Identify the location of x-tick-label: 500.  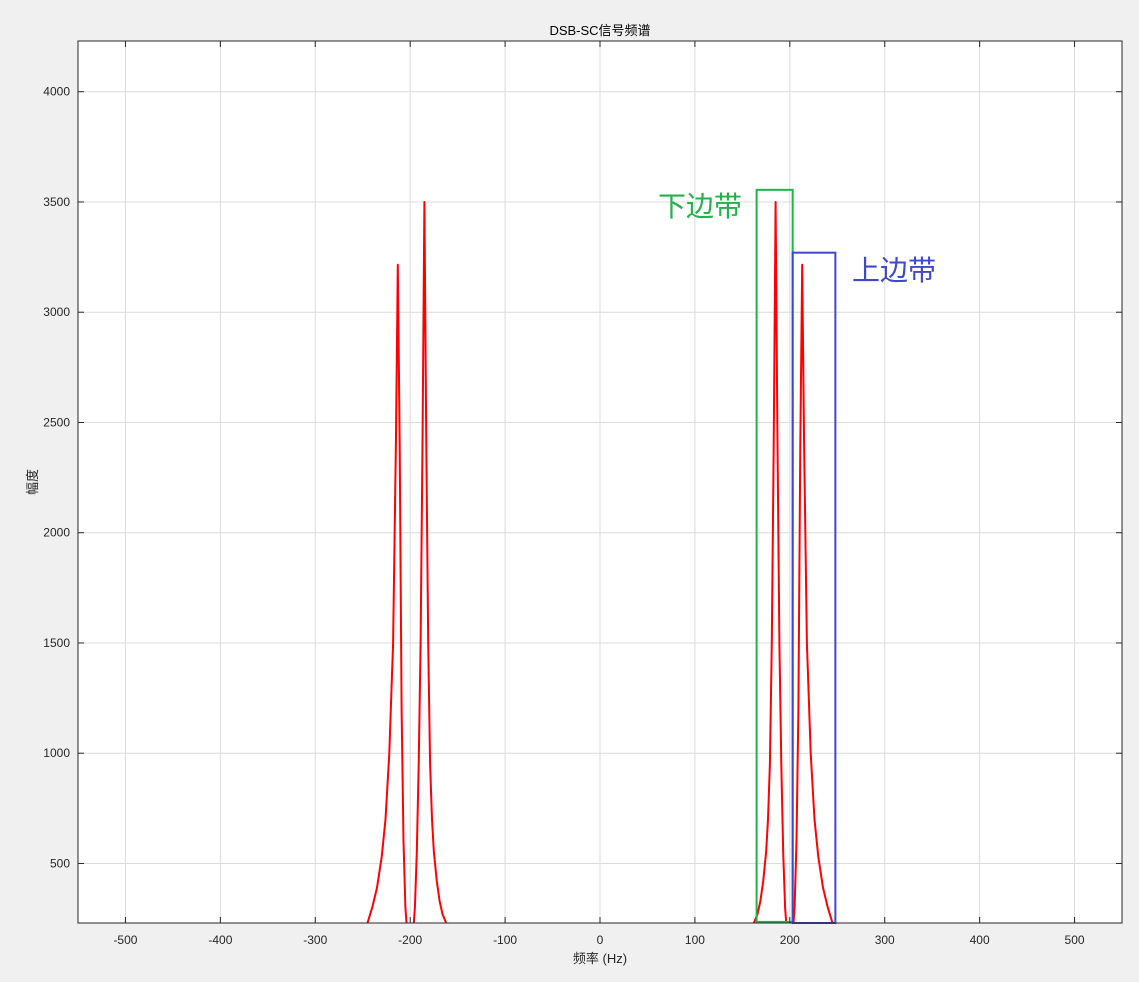
(1075, 940).